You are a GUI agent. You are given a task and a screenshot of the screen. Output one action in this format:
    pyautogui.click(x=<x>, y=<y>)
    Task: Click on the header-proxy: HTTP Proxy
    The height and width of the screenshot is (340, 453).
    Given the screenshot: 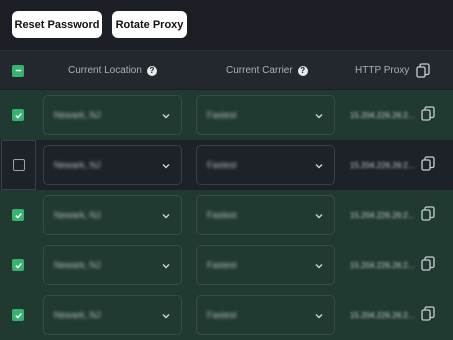 What is the action you would take?
    pyautogui.click(x=382, y=70)
    